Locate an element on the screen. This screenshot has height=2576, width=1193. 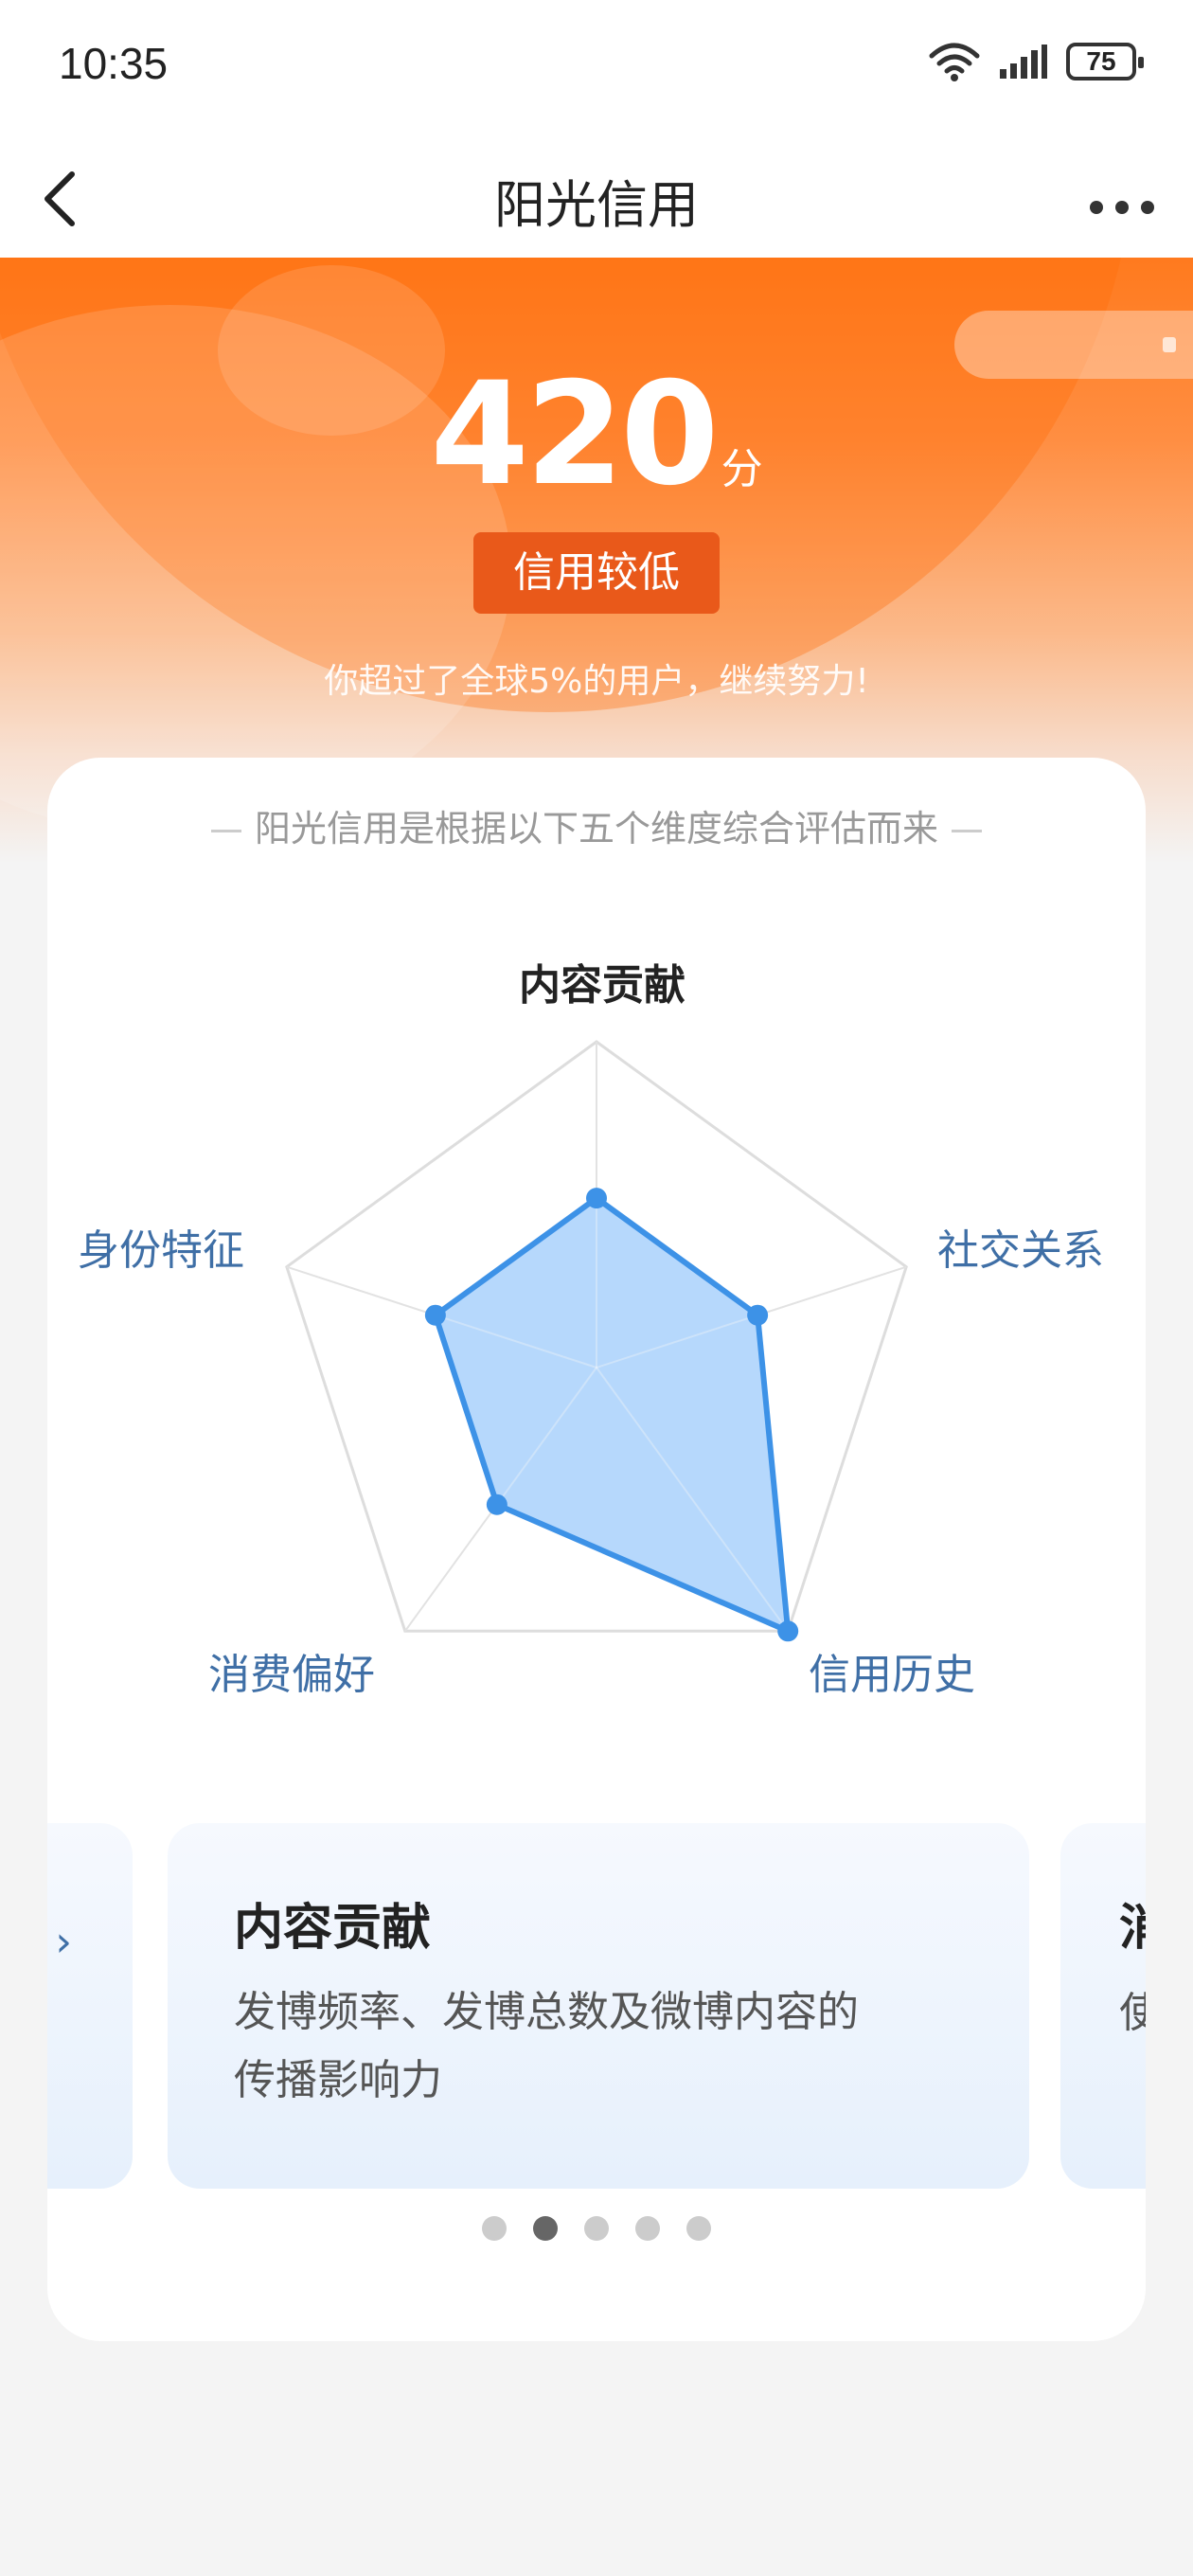
status-icons: 75 is located at coordinates (1036, 61).